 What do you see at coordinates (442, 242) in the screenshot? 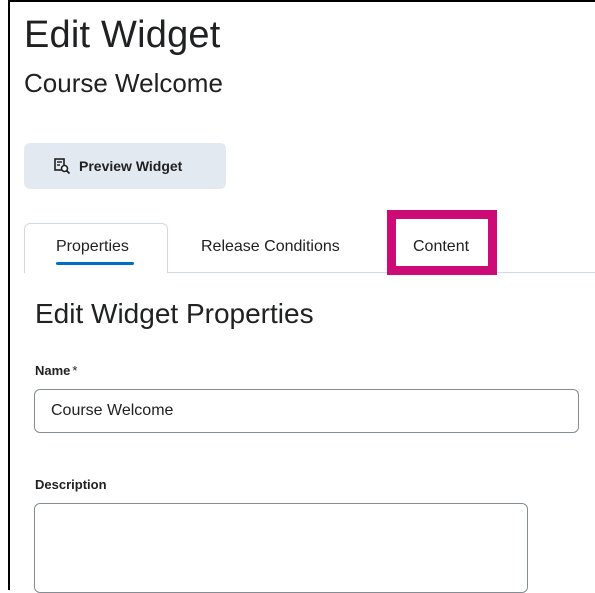
I see `content-tab-highlight` at bounding box center [442, 242].